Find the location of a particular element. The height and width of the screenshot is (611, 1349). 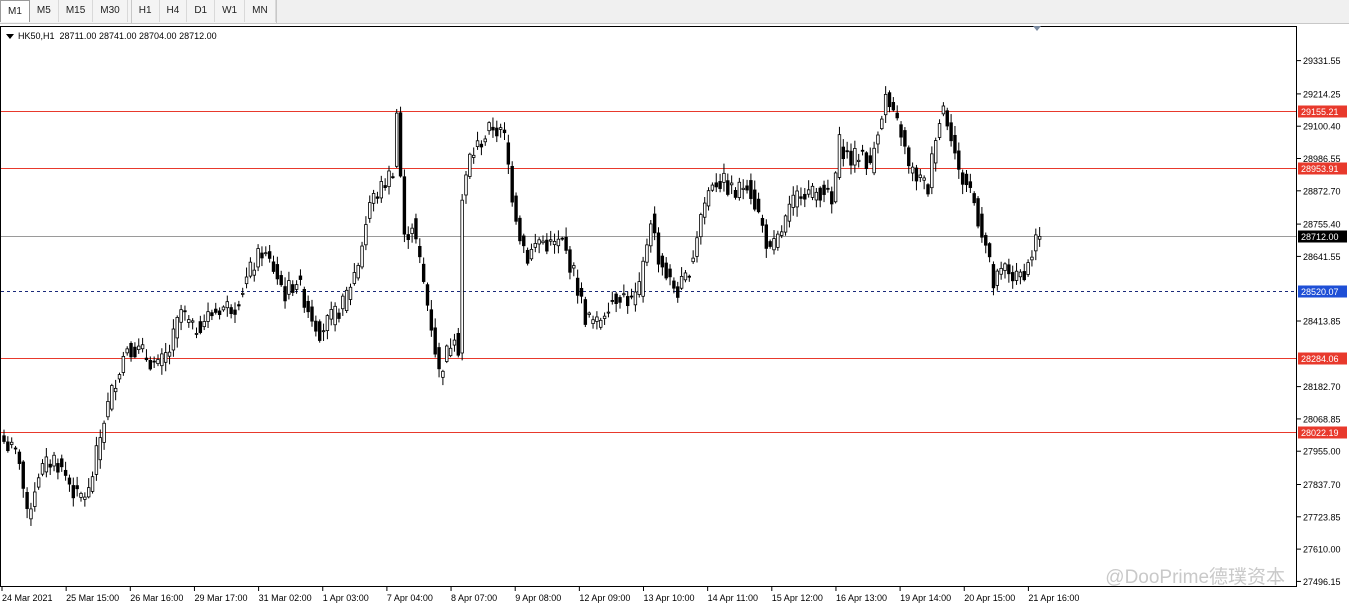

level-price-label: 28712.00 is located at coordinates (1320, 237).